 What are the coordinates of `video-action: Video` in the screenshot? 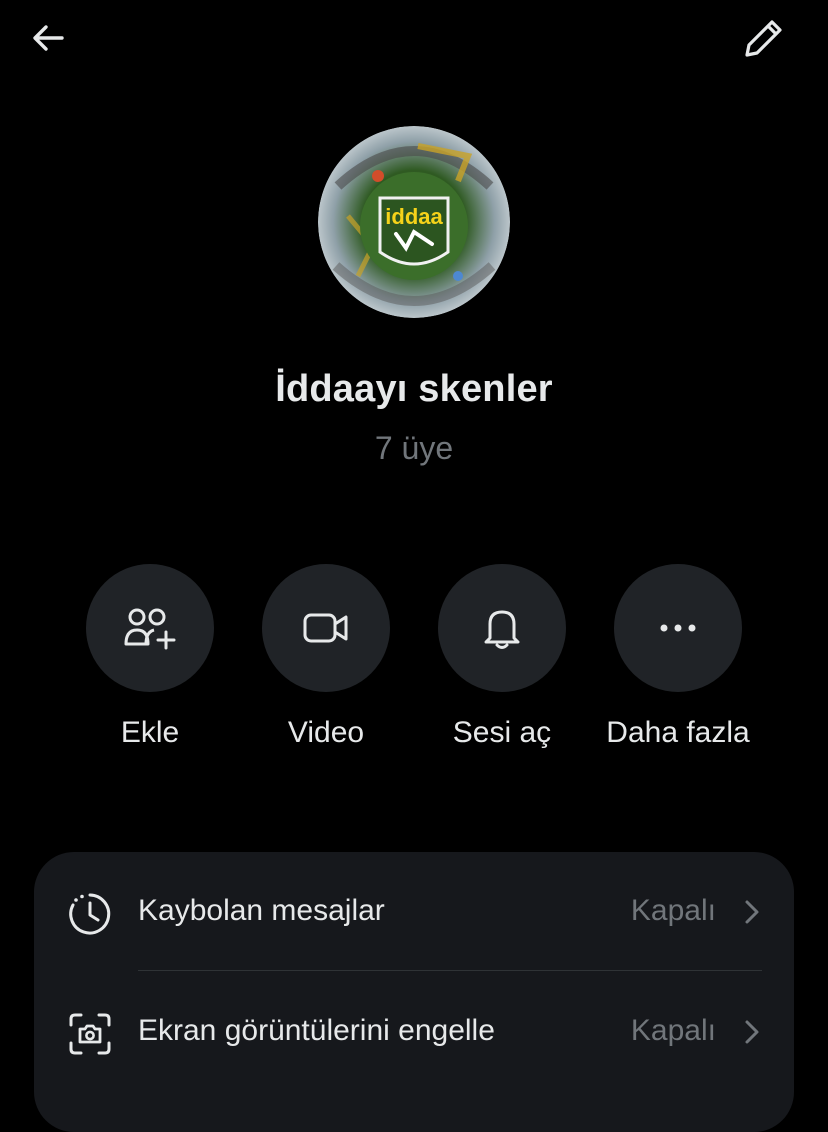 It's located at (326, 657).